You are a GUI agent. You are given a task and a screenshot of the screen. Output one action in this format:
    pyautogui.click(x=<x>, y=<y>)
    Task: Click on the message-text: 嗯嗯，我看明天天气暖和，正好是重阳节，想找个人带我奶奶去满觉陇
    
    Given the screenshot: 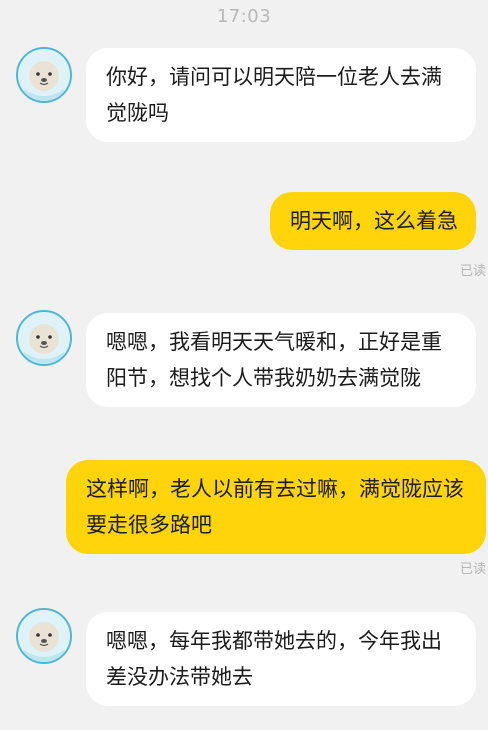 What is the action you would take?
    pyautogui.click(x=274, y=360)
    